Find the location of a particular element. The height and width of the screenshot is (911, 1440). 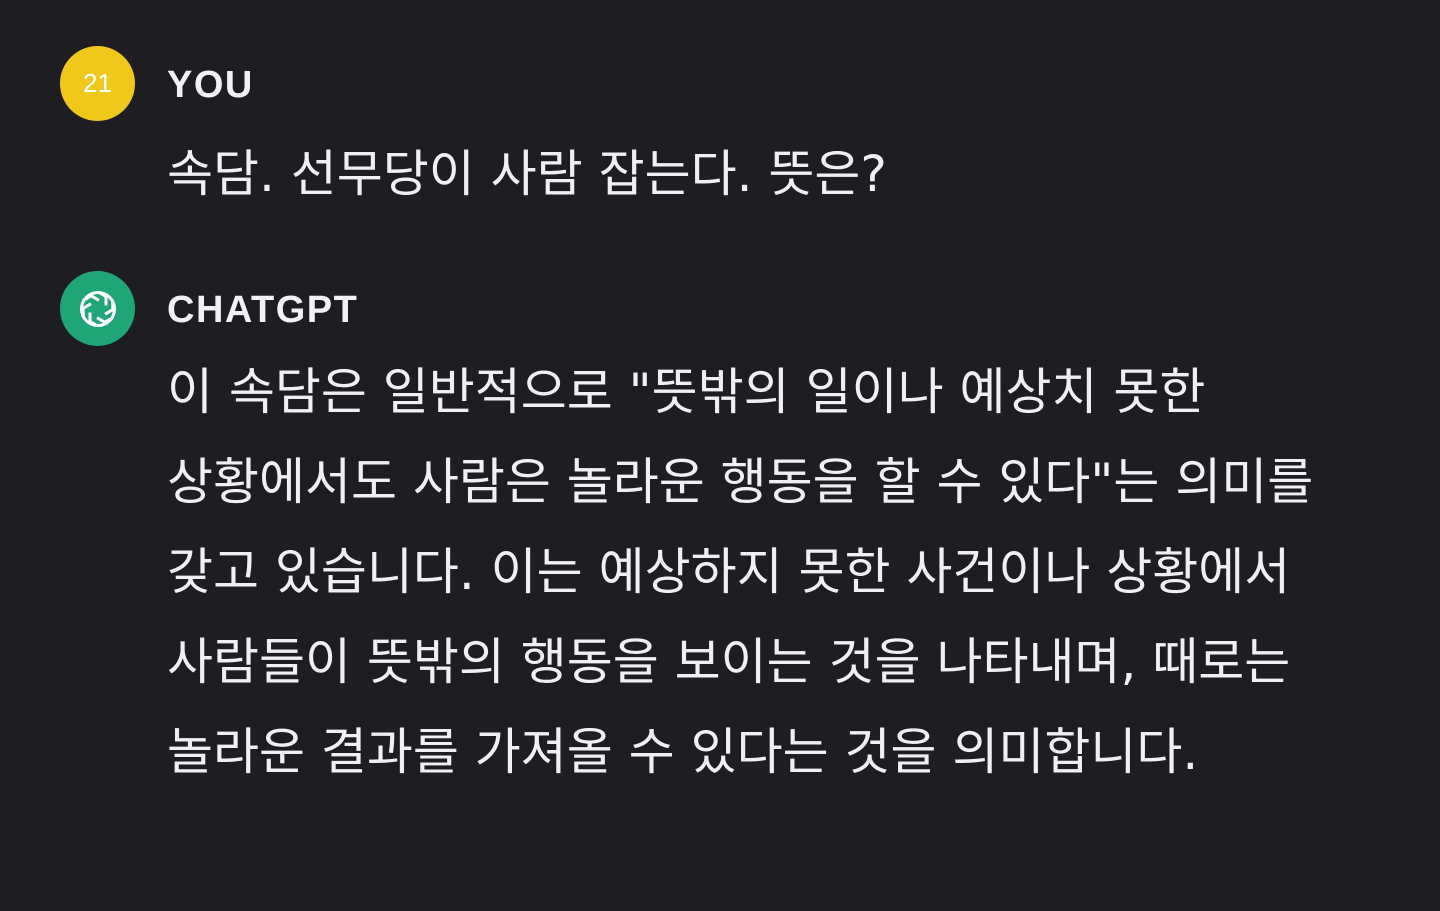

user-author-name: YOU is located at coordinates (210, 85).